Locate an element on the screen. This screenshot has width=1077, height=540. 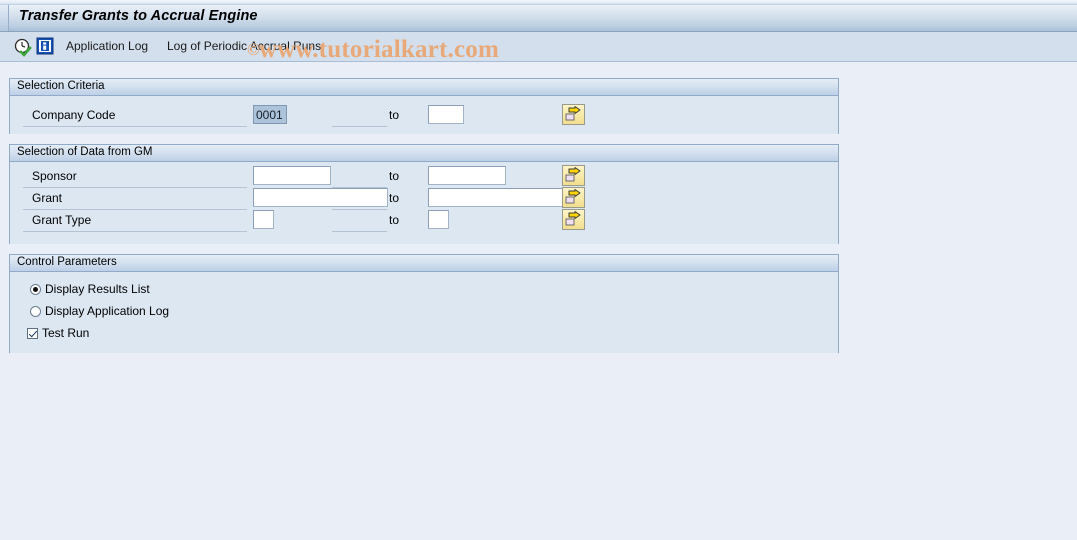
checkbox-test-run-label: Test Run is located at coordinates (66, 333).